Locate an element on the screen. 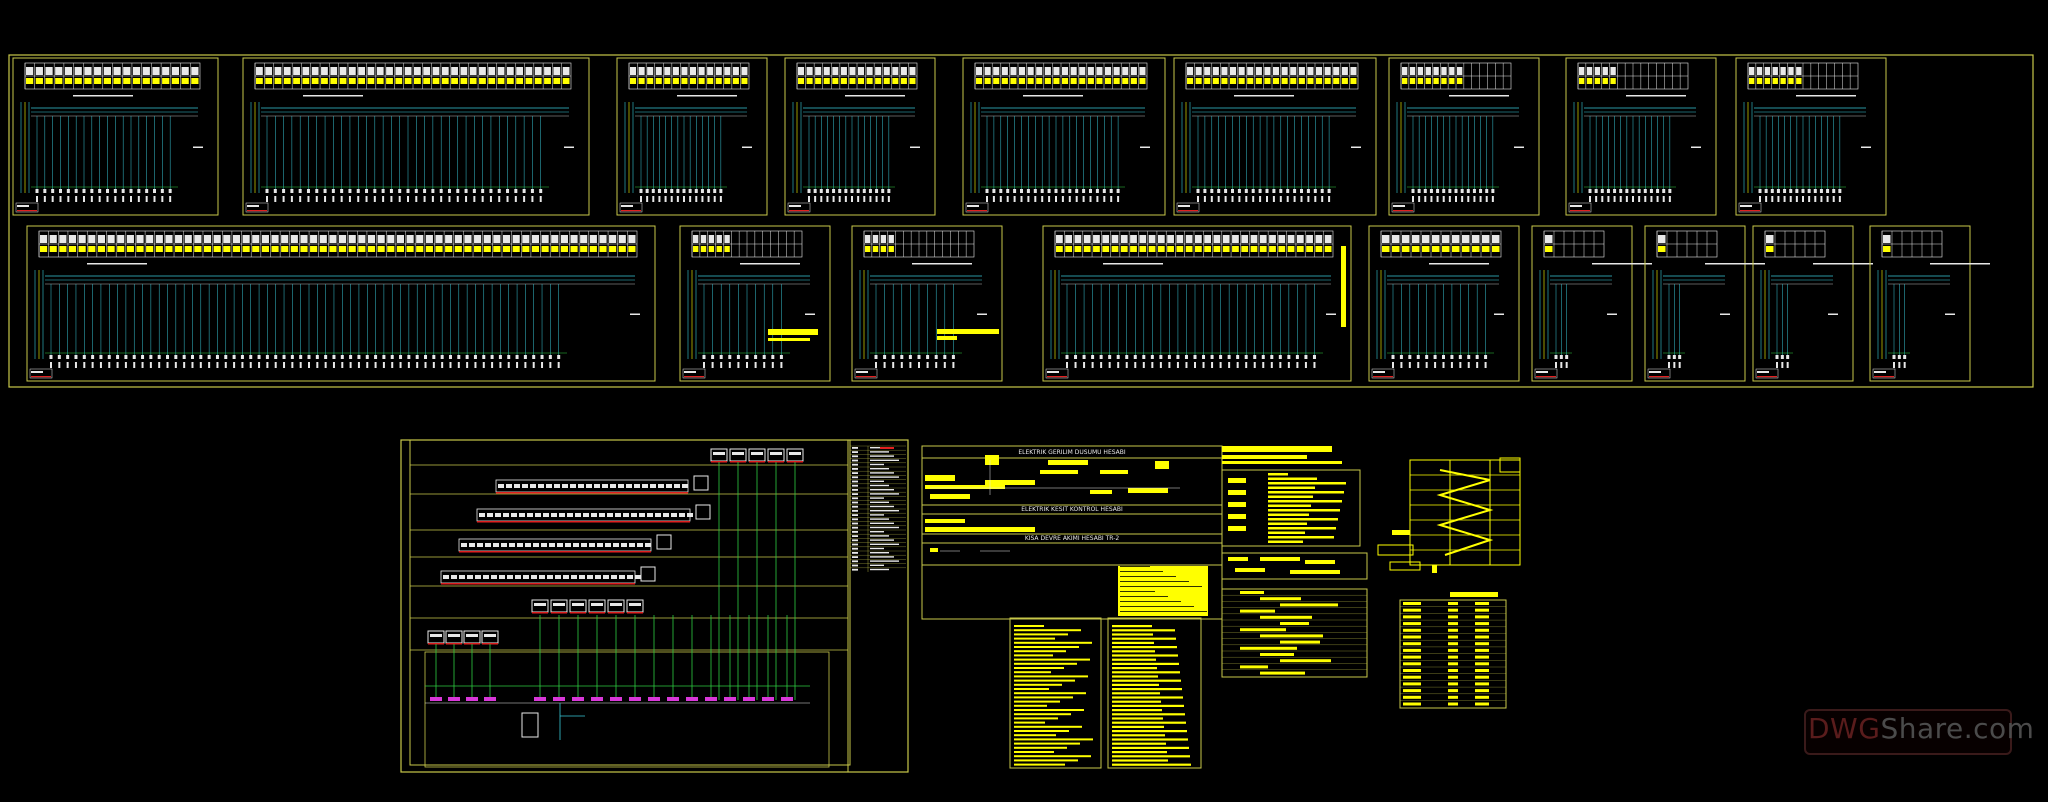 The height and width of the screenshot is (802, 2048). watermark-part-2: Share.com is located at coordinates (1957, 728).